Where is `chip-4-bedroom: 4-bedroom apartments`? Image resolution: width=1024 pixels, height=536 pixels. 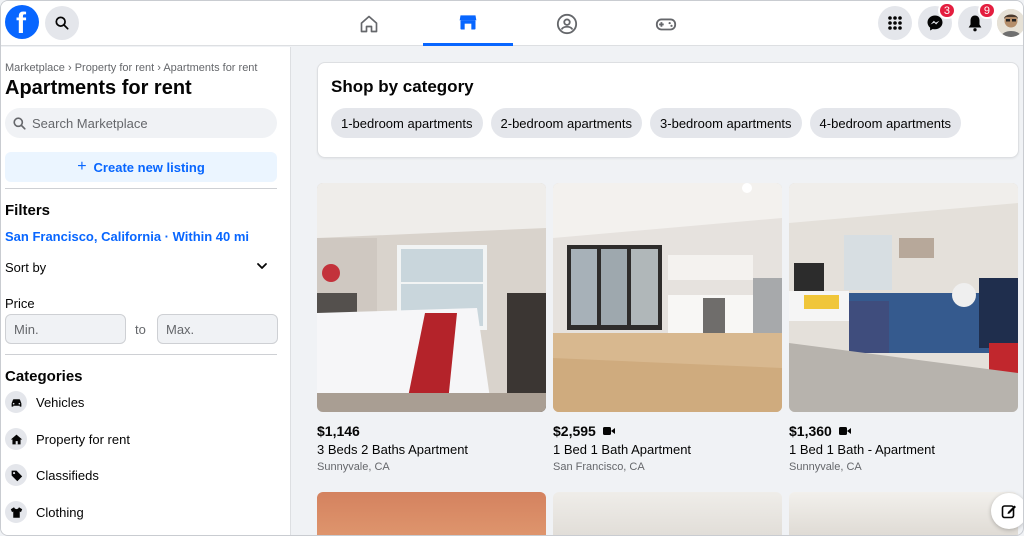 chip-4-bedroom: 4-bedroom apartments is located at coordinates (885, 123).